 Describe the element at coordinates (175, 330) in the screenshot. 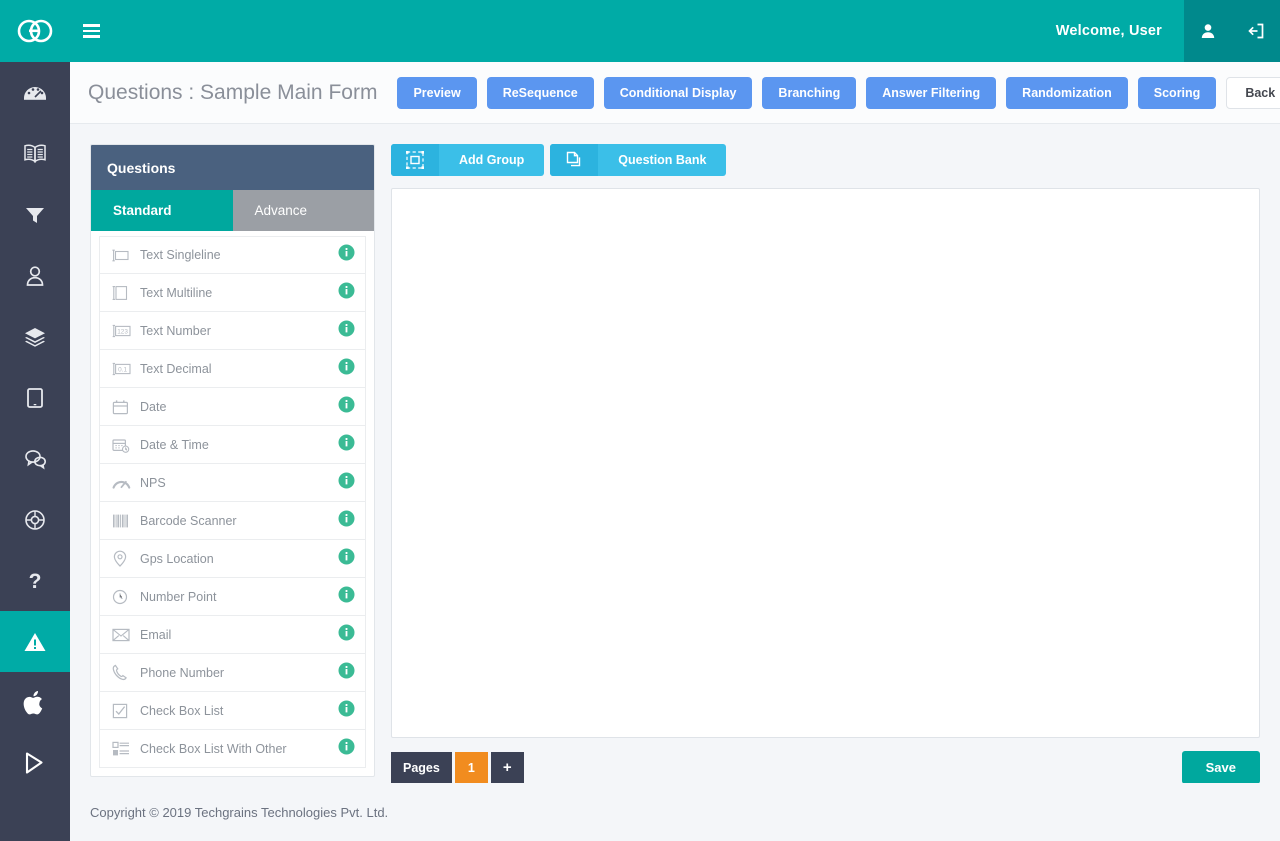

I see `question-type-label: Text Number` at that location.